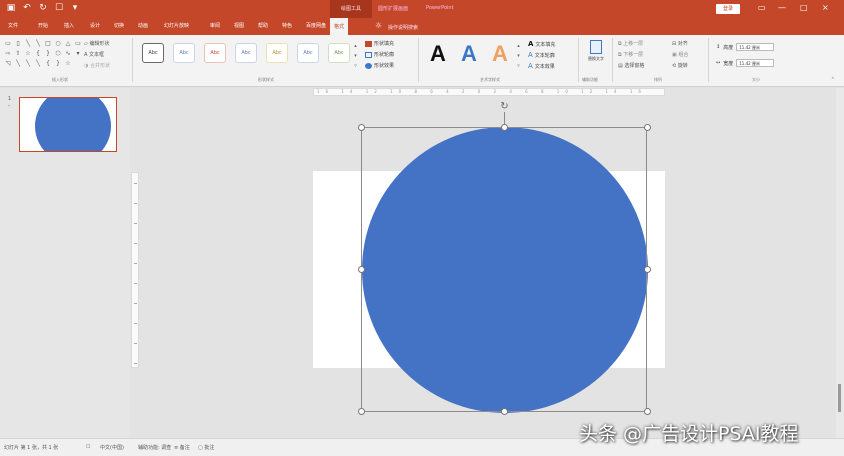 This screenshot has height=456, width=844. I want to click on hexagon-shape-icon: ⬡, so click(58, 53).